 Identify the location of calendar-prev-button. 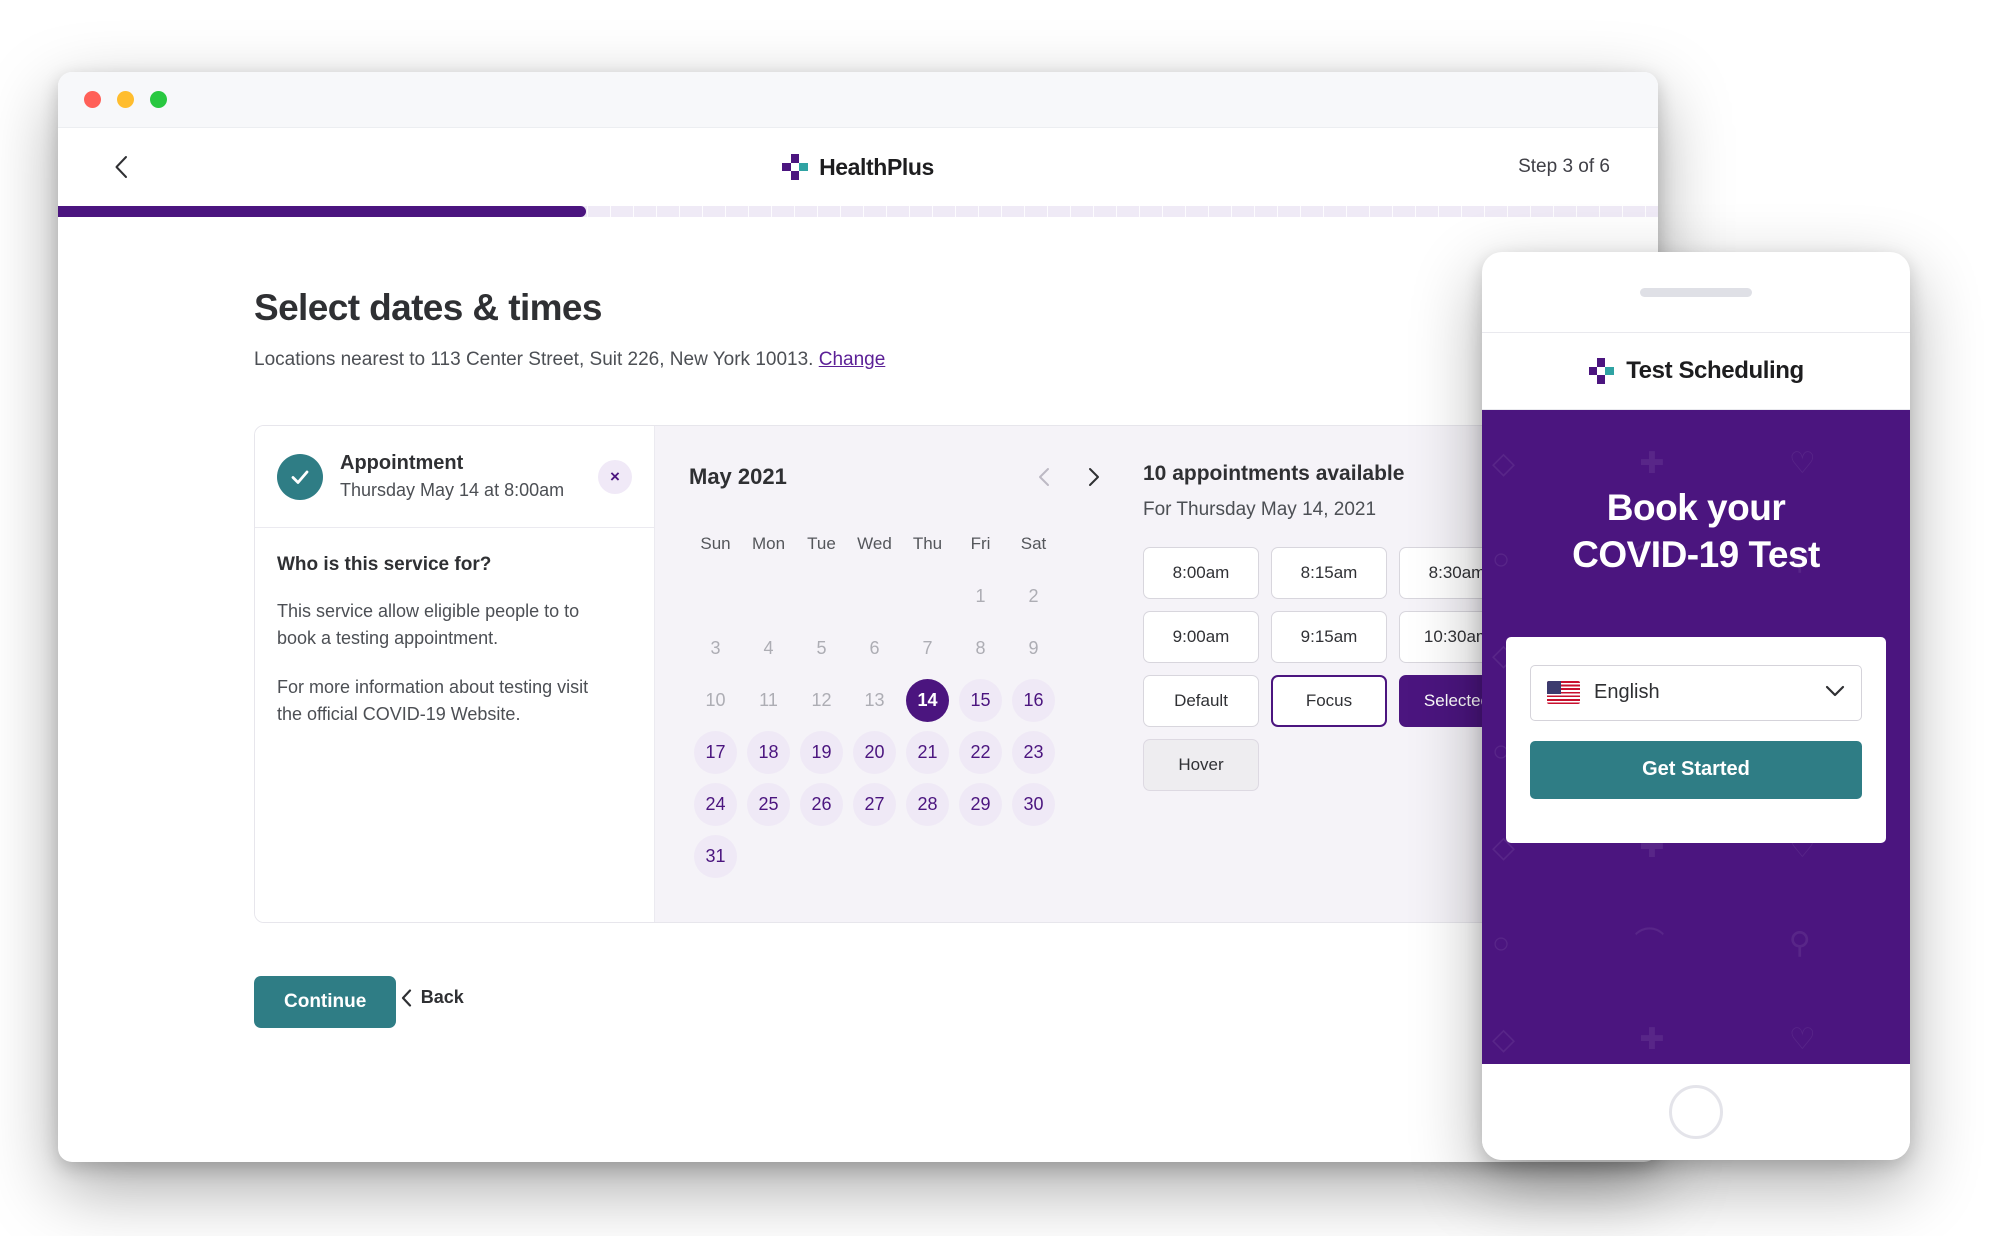
(1044, 477).